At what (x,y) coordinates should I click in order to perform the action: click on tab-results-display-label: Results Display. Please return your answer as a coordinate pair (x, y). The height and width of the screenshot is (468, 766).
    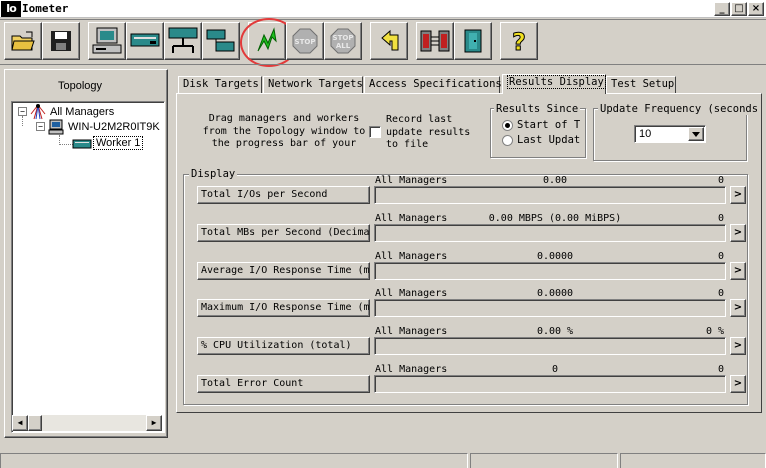
    Looking at the image, I should click on (556, 82).